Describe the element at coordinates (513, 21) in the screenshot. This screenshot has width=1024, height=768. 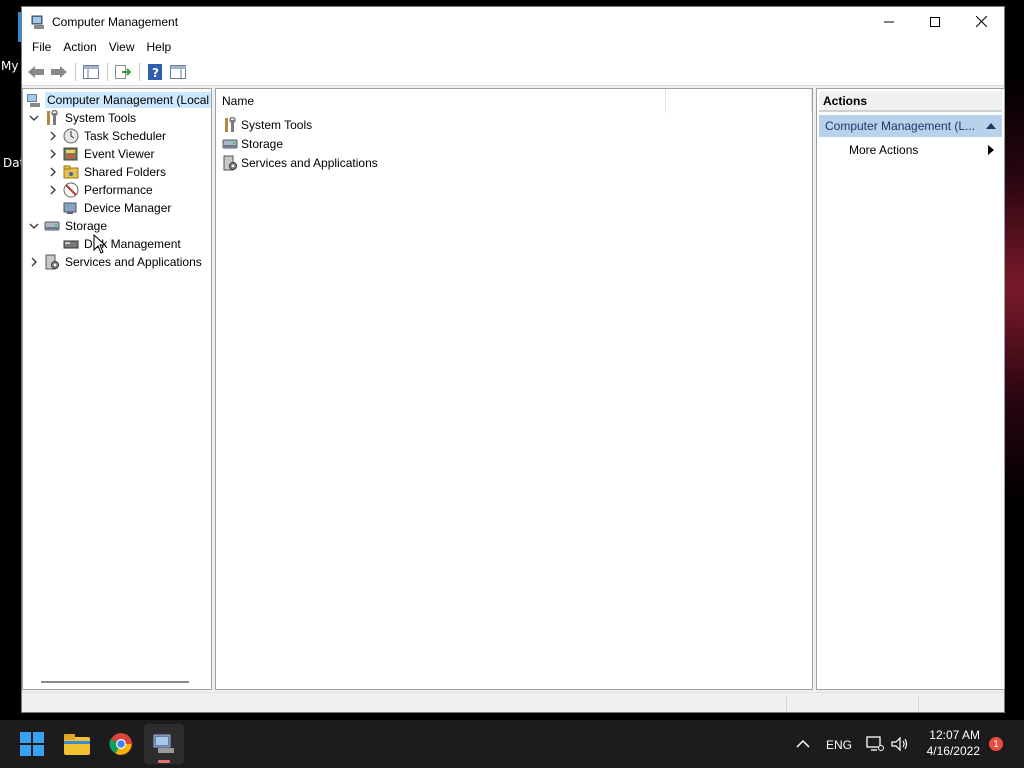
I see `title-bar: Computer Management` at that location.